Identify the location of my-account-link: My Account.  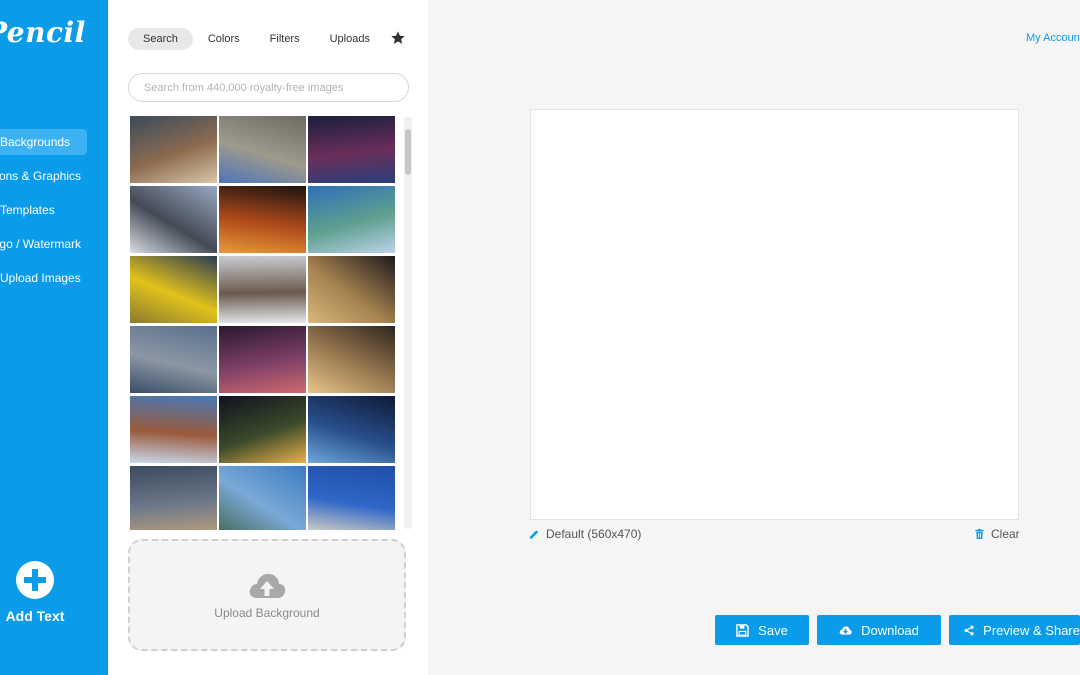
(1053, 38).